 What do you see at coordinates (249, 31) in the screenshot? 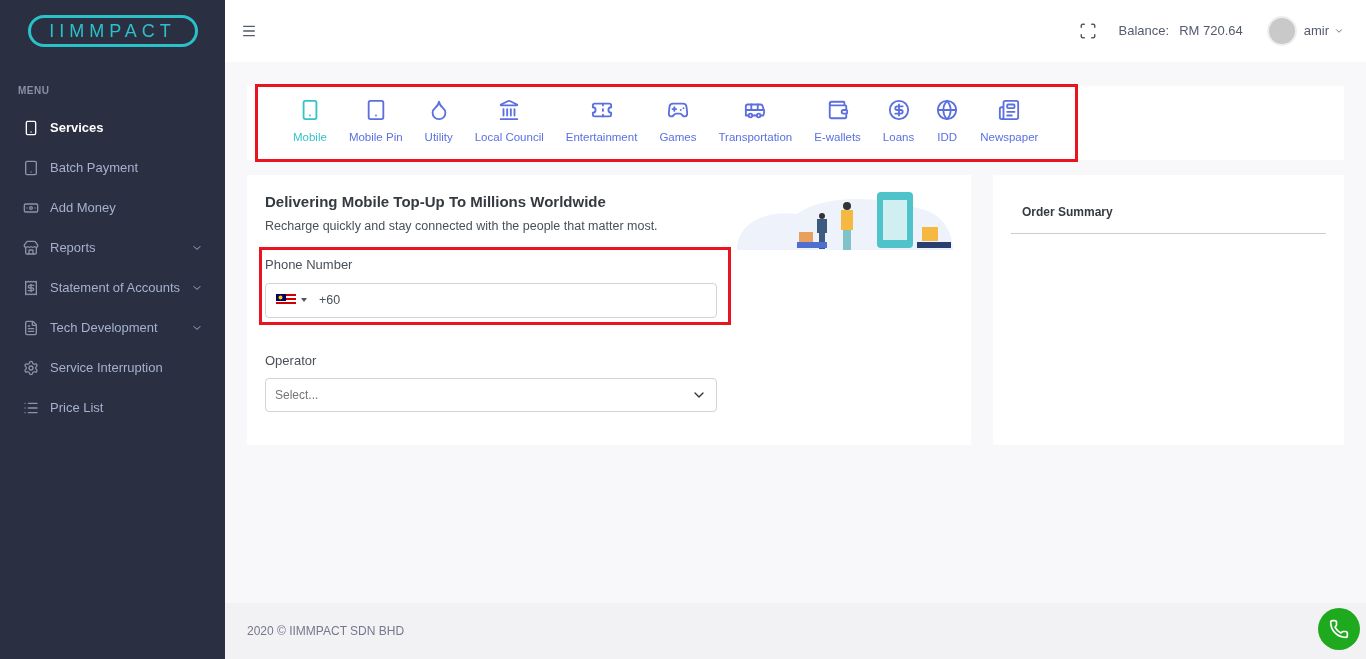
I see `menu-icon` at bounding box center [249, 31].